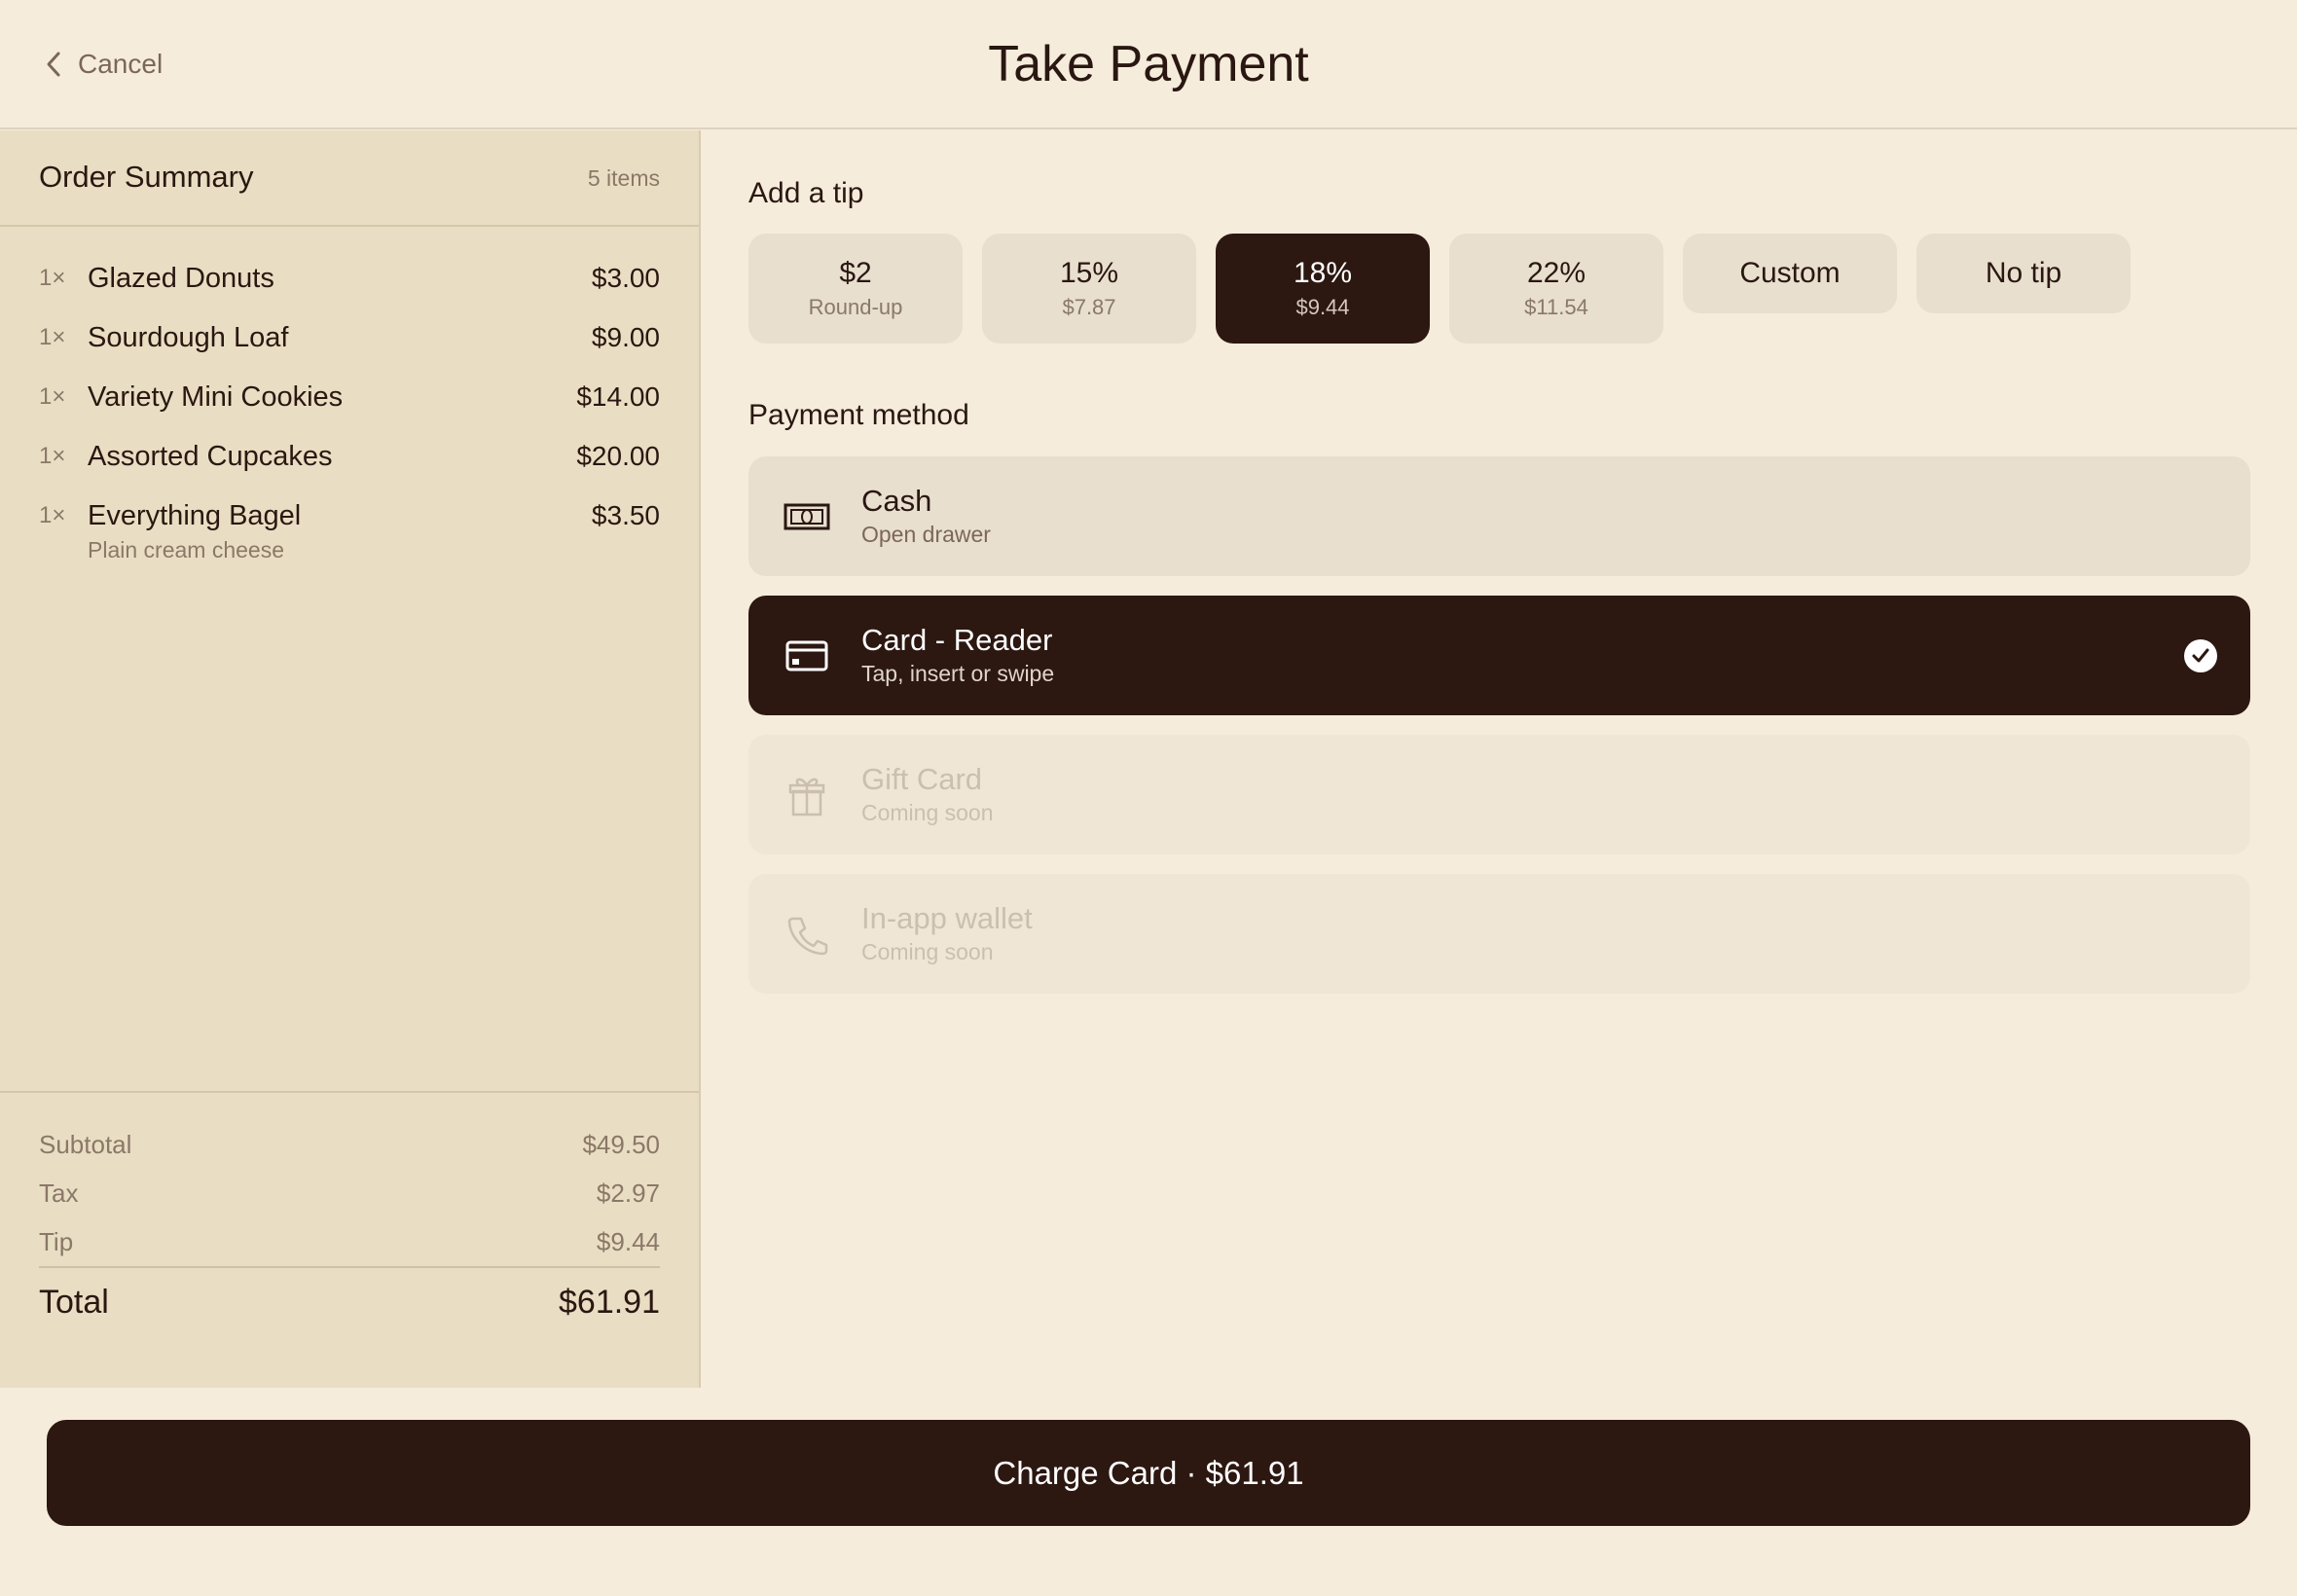  I want to click on payment-method-in-app-wallet: In-app wallet Coming soon, so click(1499, 934).